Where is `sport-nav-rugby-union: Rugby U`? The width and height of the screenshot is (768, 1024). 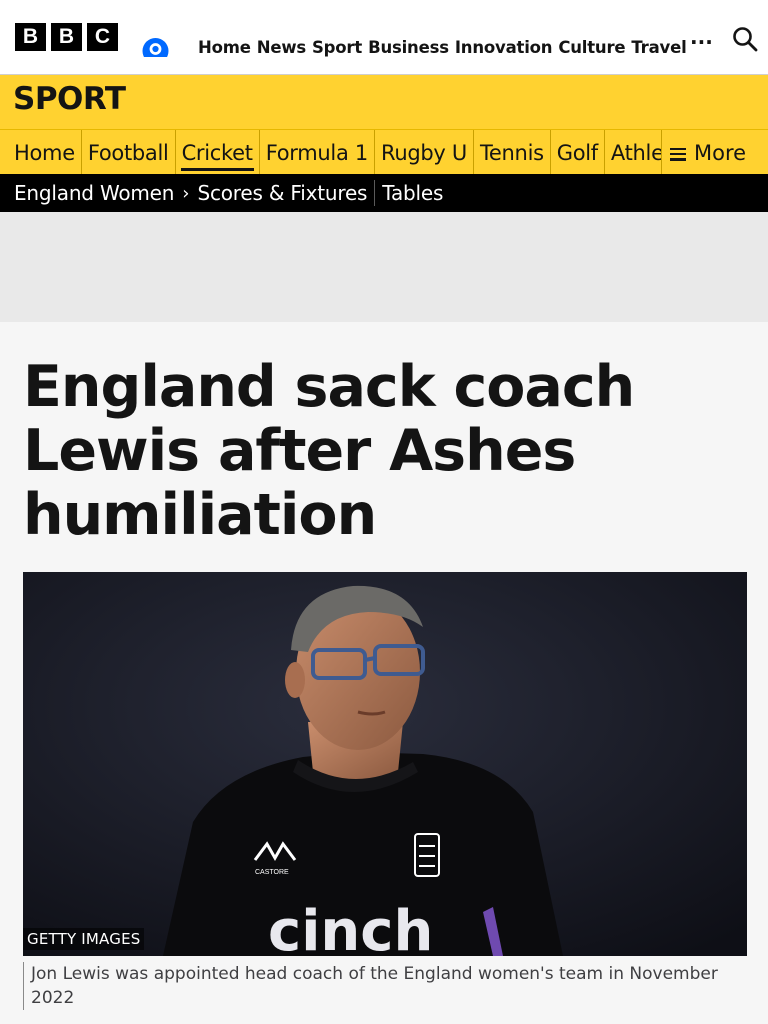
sport-nav-rugby-union: Rugby U is located at coordinates (424, 152).